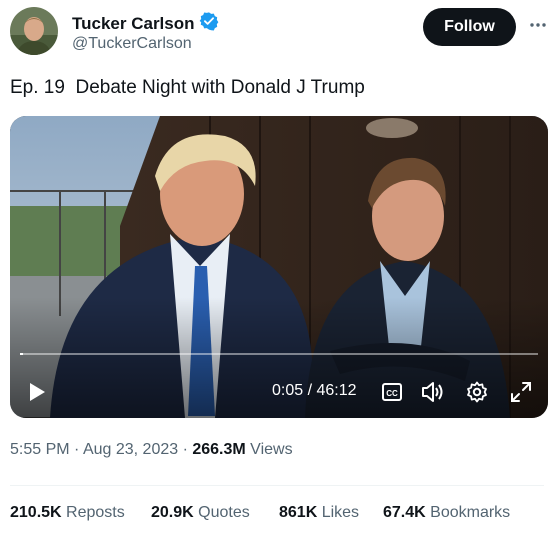 This screenshot has height=535, width=554. What do you see at coordinates (221, 512) in the screenshot?
I see `quotes-label: Quotes` at bounding box center [221, 512].